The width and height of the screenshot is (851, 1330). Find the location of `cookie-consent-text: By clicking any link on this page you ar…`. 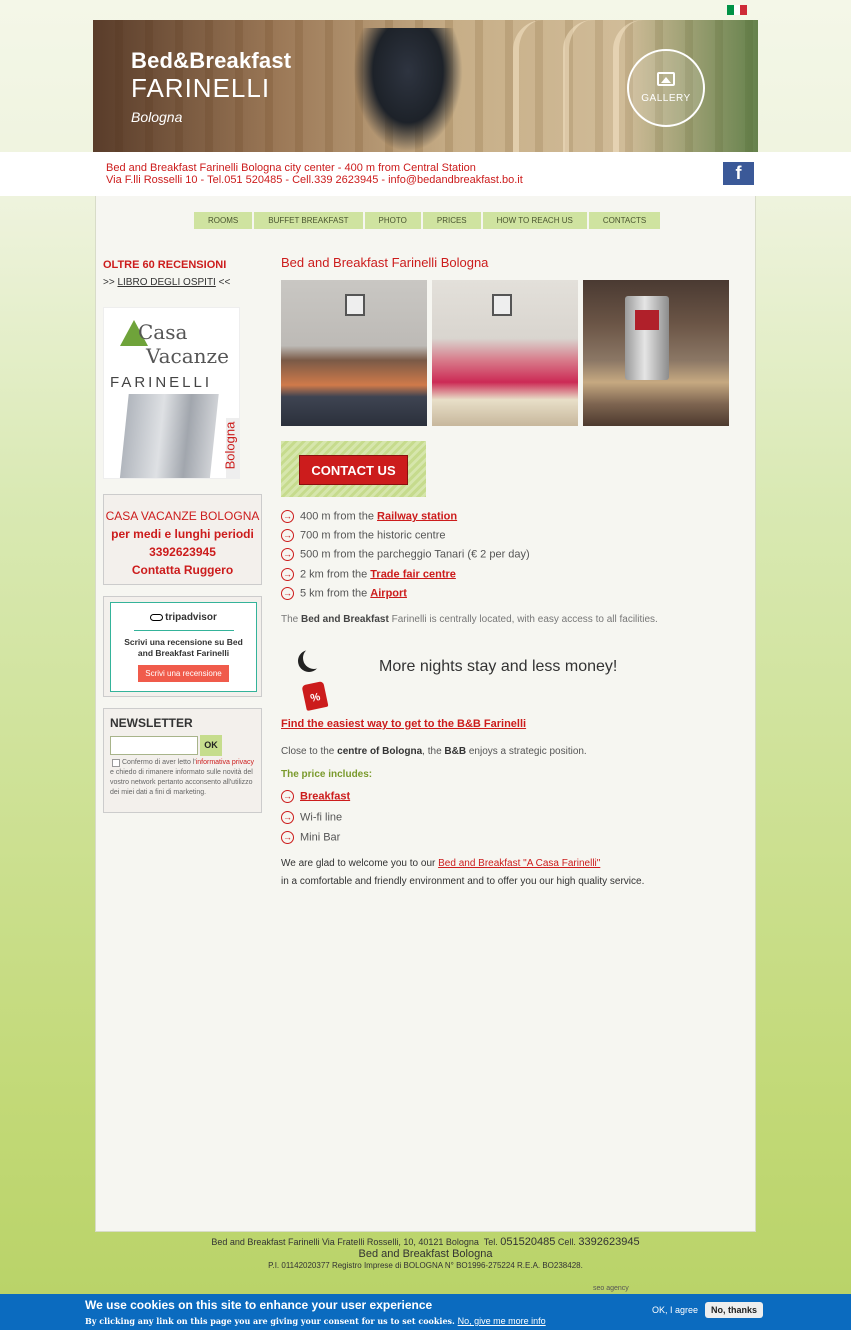

cookie-consent-text: By clicking any link on this page you ar… is located at coordinates (270, 1321).